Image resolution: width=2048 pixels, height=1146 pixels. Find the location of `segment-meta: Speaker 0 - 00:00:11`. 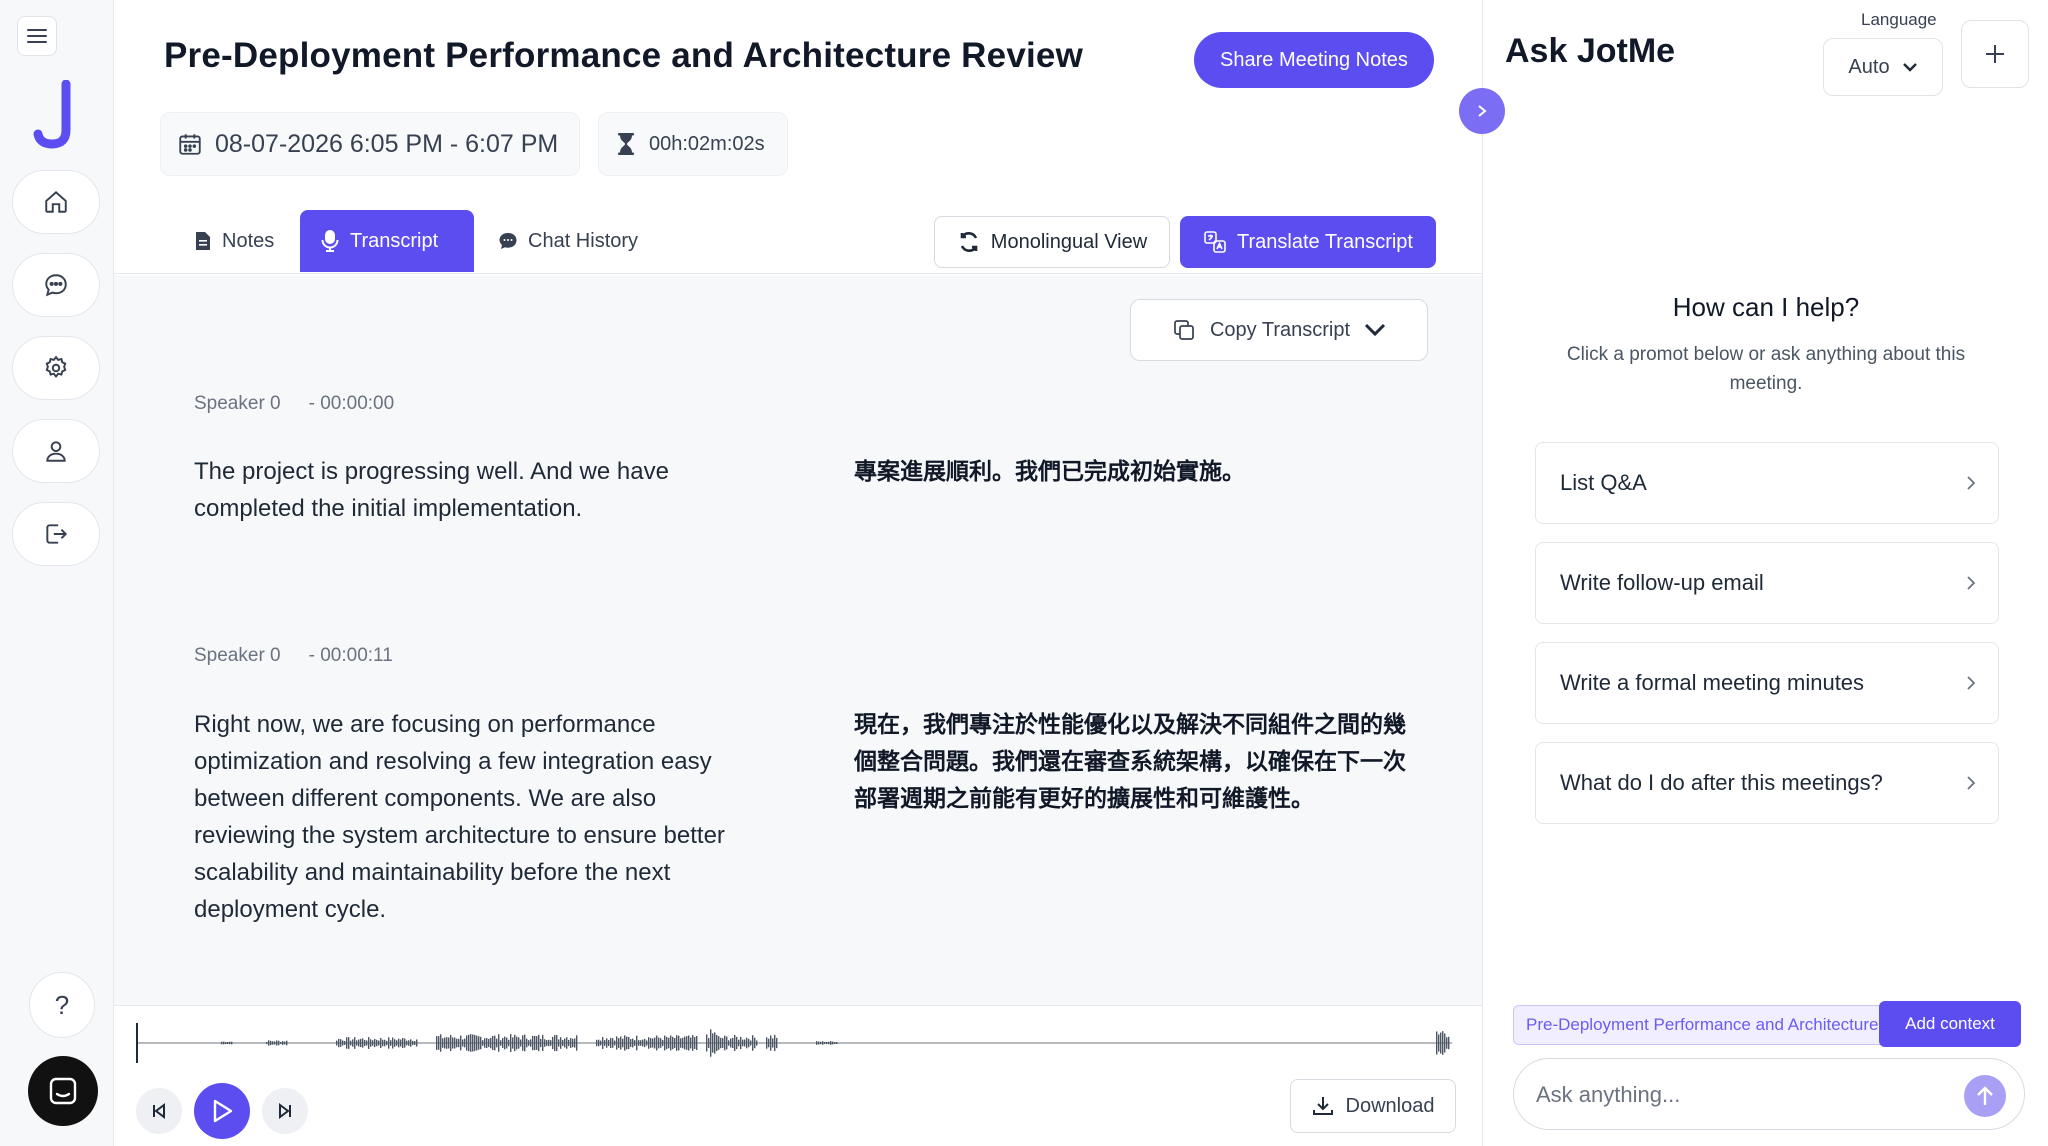

segment-meta: Speaker 0 - 00:00:11 is located at coordinates (293, 656).